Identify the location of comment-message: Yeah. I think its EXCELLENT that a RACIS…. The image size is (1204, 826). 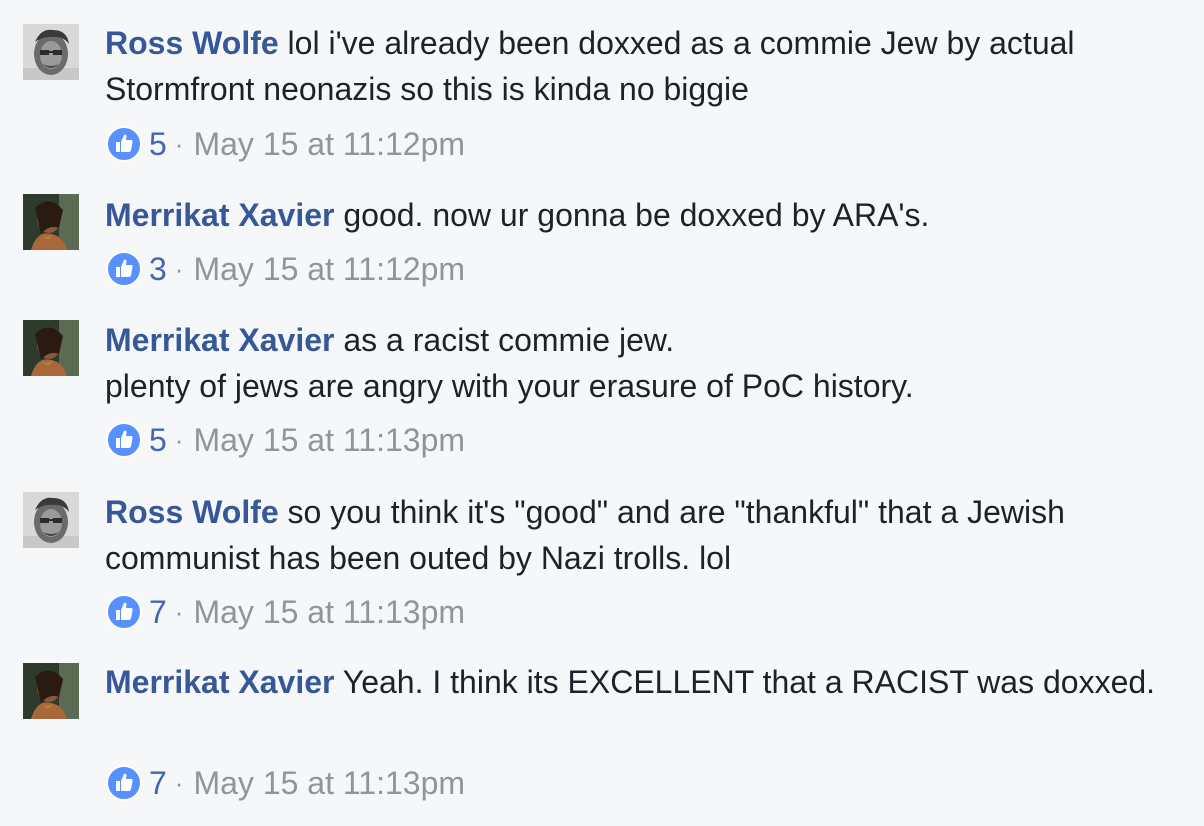
(749, 682).